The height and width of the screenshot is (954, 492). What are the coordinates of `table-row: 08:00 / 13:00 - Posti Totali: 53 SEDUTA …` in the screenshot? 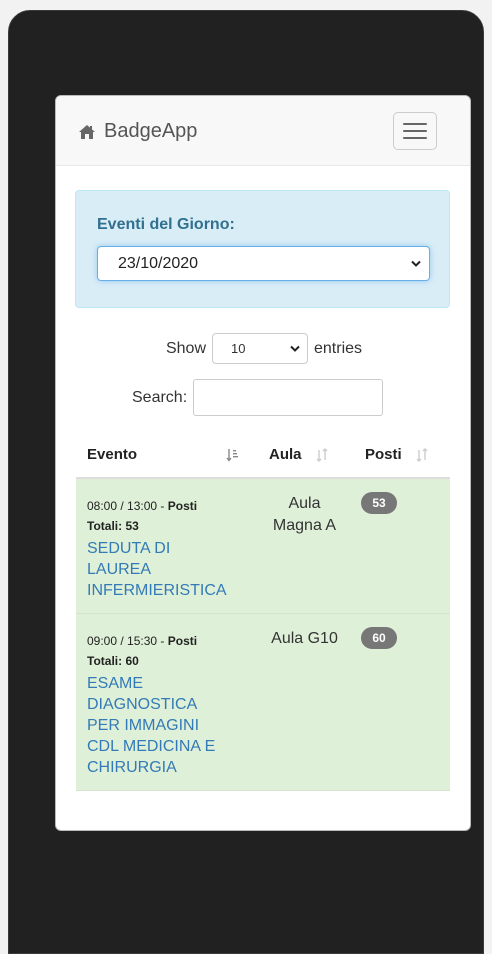 It's located at (263, 546).